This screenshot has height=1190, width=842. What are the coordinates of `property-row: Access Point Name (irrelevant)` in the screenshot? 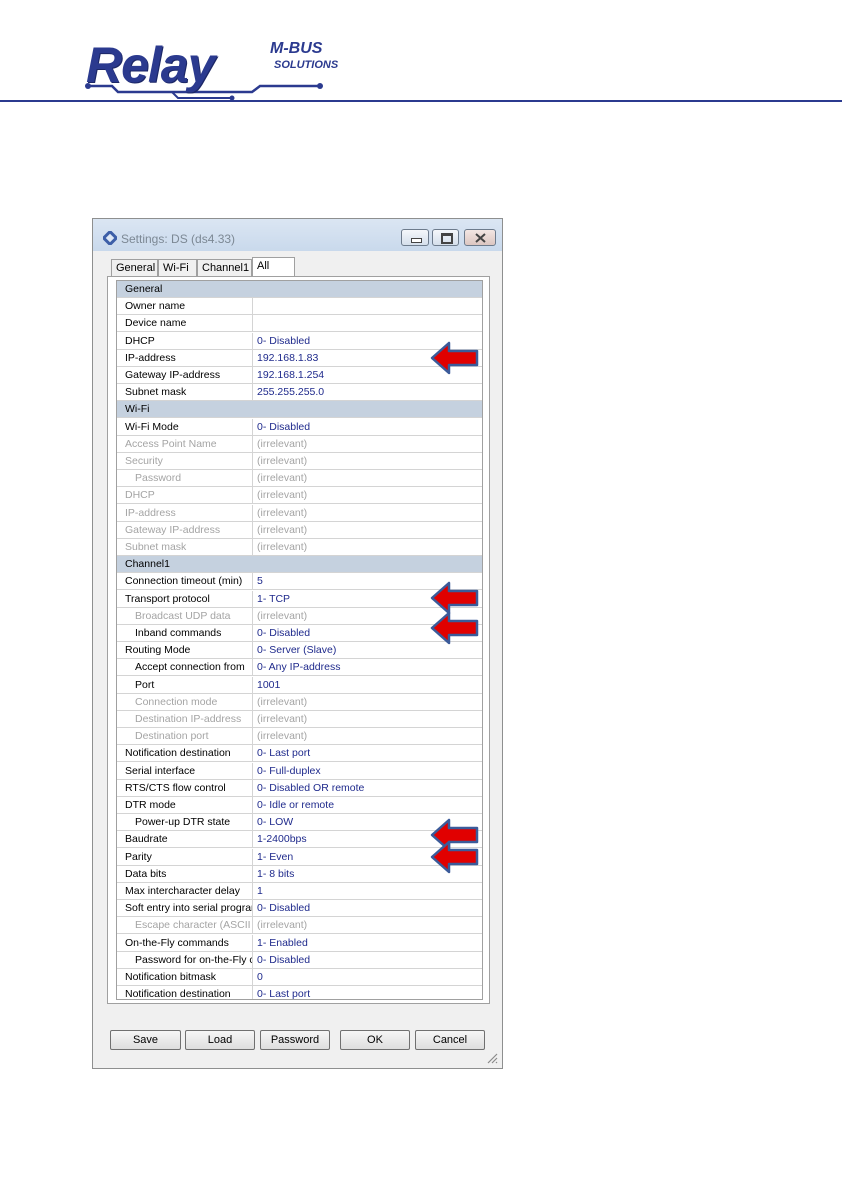 It's located at (299, 444).